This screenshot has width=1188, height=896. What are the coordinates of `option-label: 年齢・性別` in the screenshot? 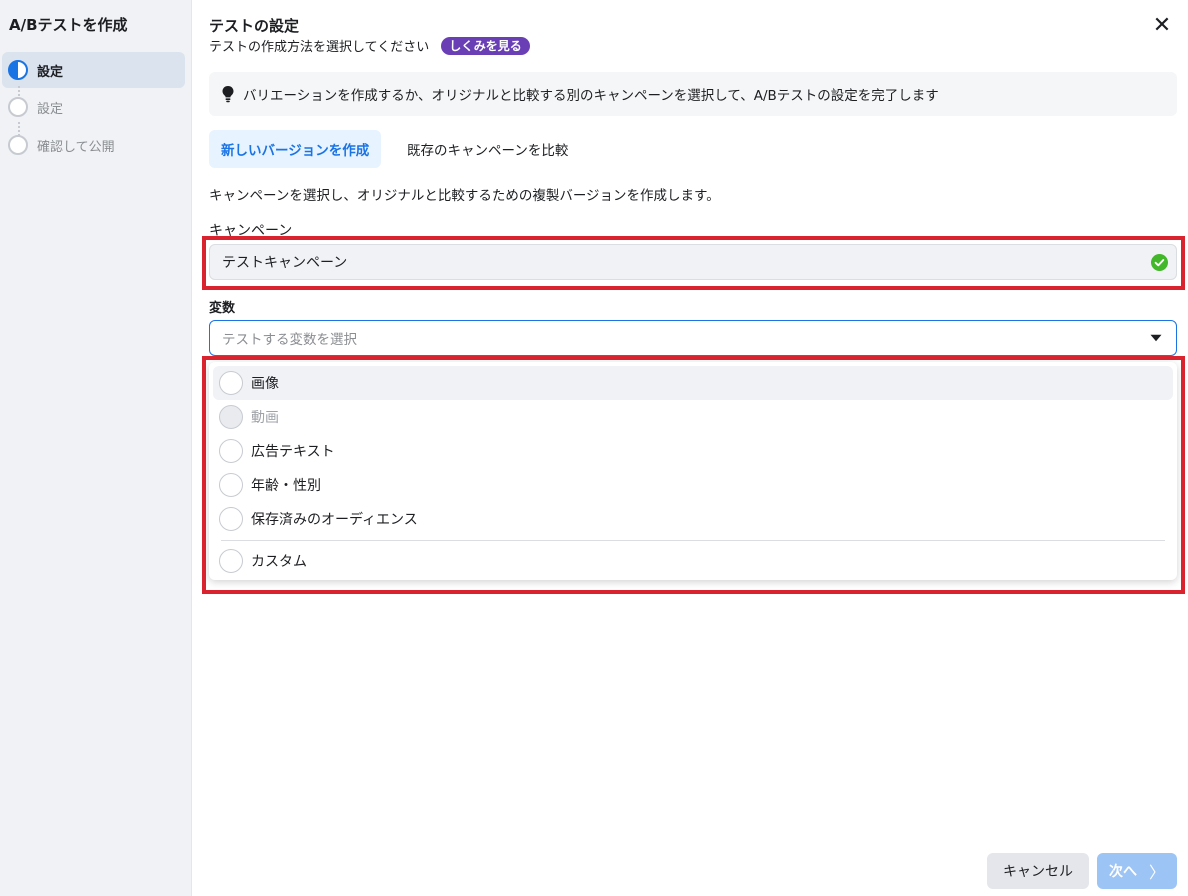 It's located at (286, 486).